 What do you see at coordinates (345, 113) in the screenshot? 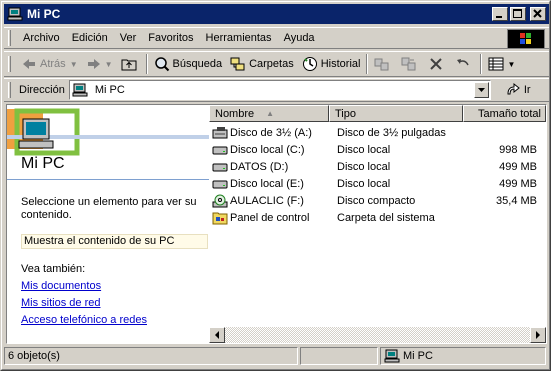
I see `column-type-label: Tipo` at bounding box center [345, 113].